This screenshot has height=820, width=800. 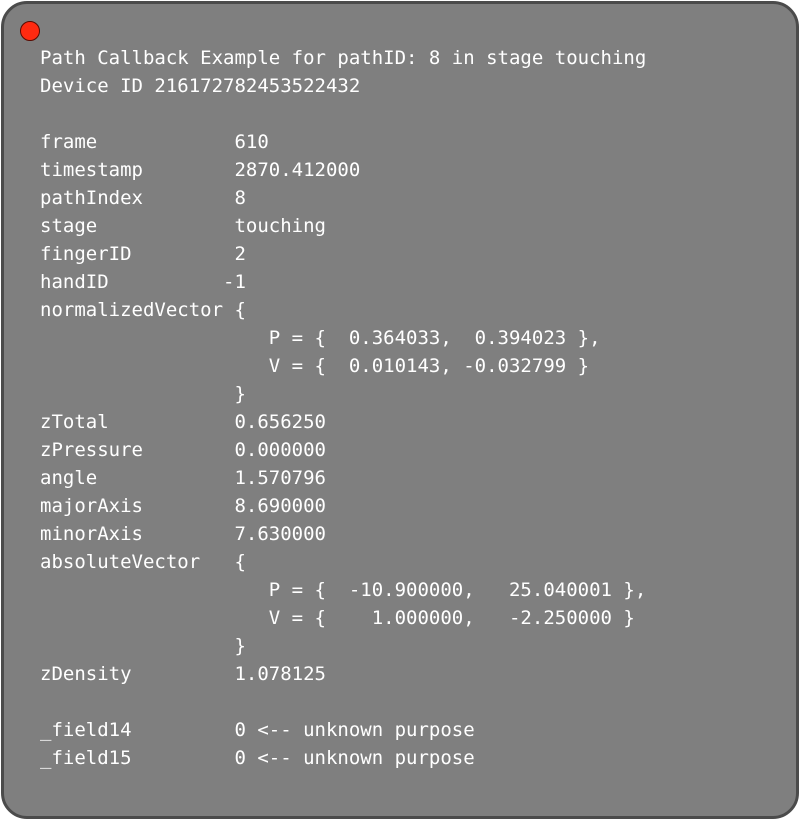 What do you see at coordinates (143, 282) in the screenshot?
I see `hand-id-line: handID -1` at bounding box center [143, 282].